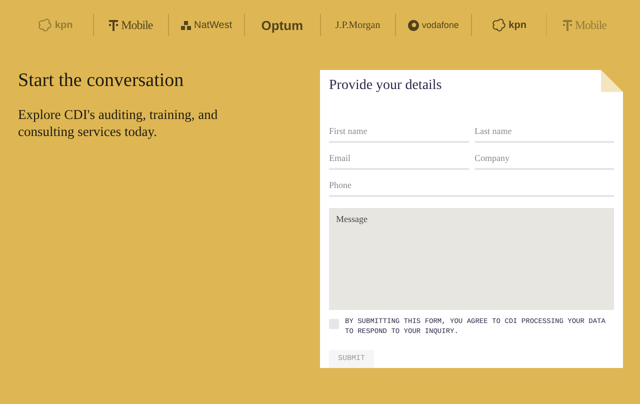 The image size is (640, 404). I want to click on input-field: Last name, so click(544, 132).